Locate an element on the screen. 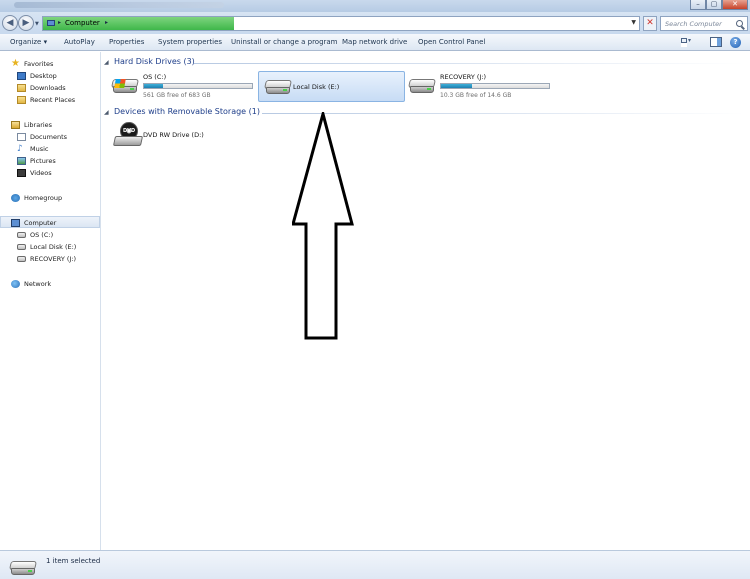 This screenshot has height=579, width=750. nav-desktop: Desktop is located at coordinates (50, 76).